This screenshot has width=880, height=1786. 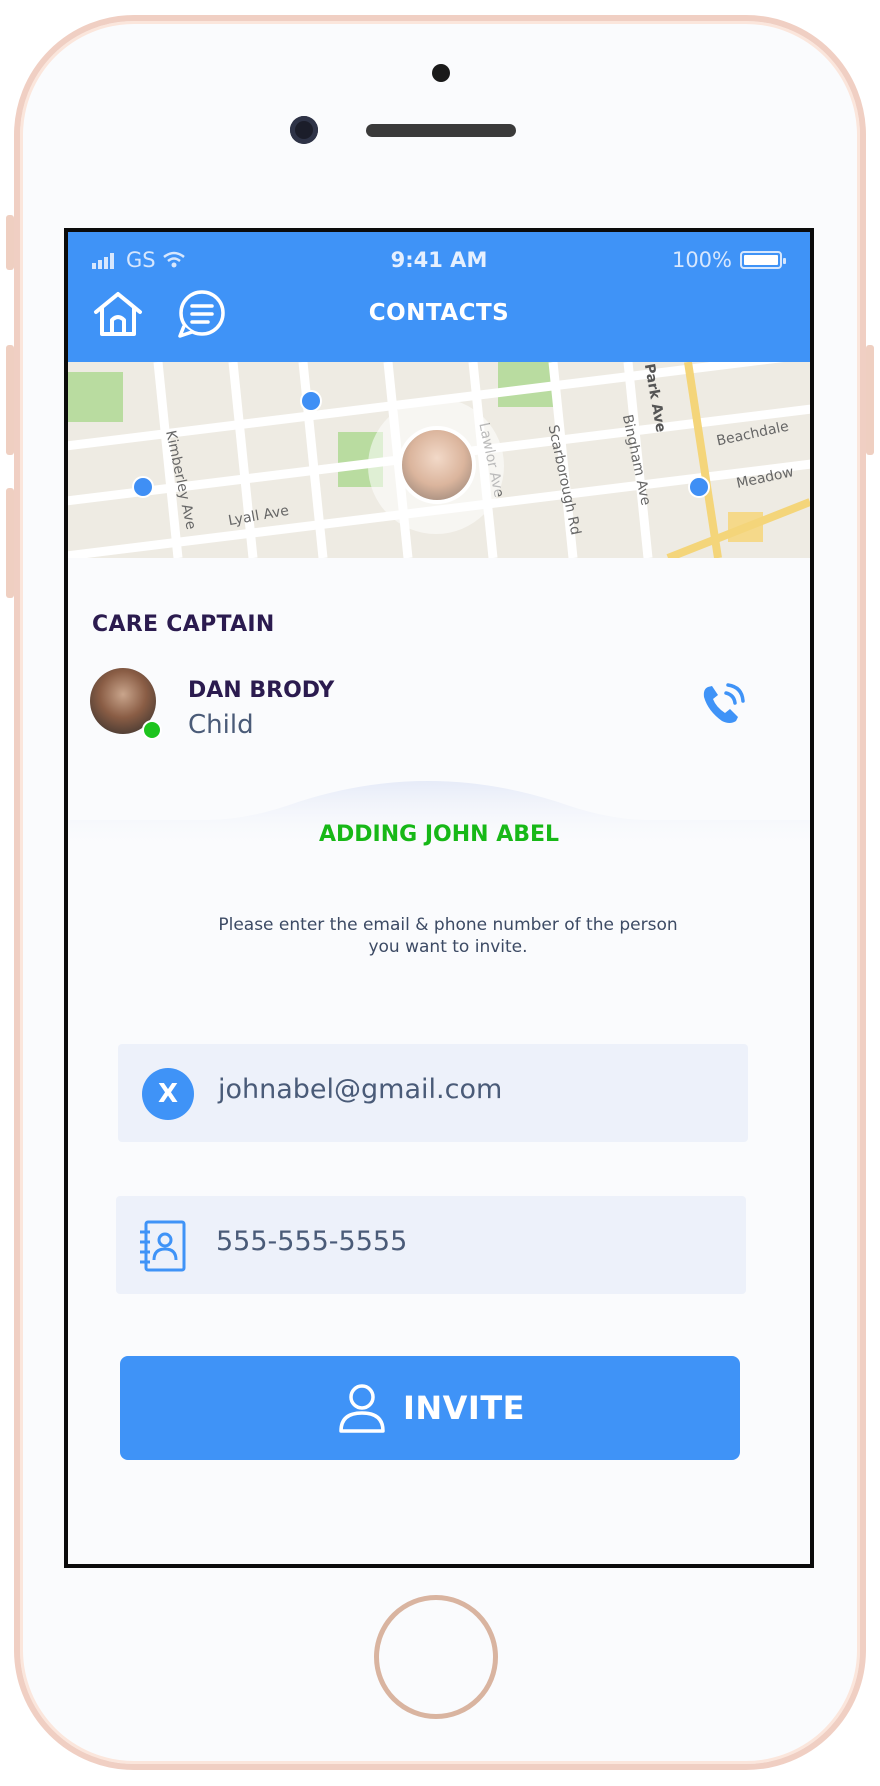 What do you see at coordinates (311, 1241) in the screenshot?
I see `phone-value: 555-555-5555` at bounding box center [311, 1241].